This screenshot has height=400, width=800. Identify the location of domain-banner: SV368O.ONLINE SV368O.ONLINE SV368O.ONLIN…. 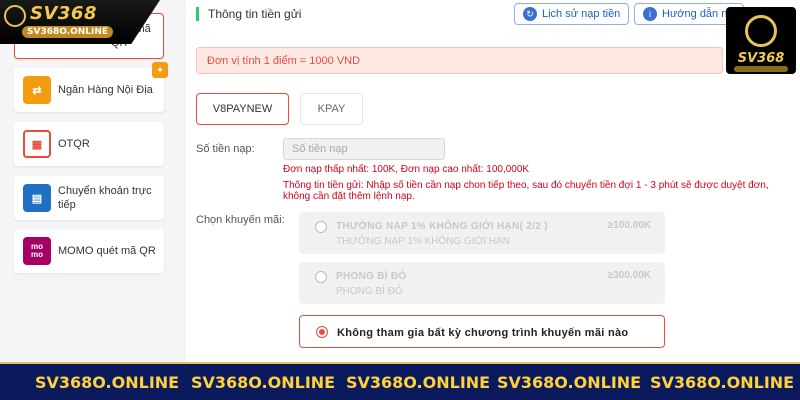
(400, 381).